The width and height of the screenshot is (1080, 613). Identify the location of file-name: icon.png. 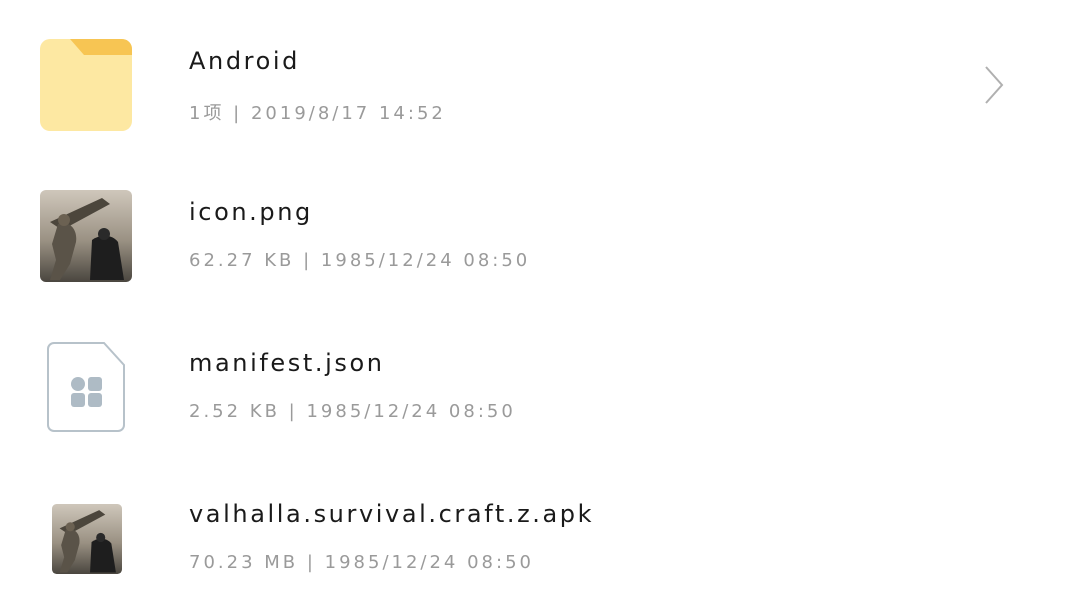
(251, 212).